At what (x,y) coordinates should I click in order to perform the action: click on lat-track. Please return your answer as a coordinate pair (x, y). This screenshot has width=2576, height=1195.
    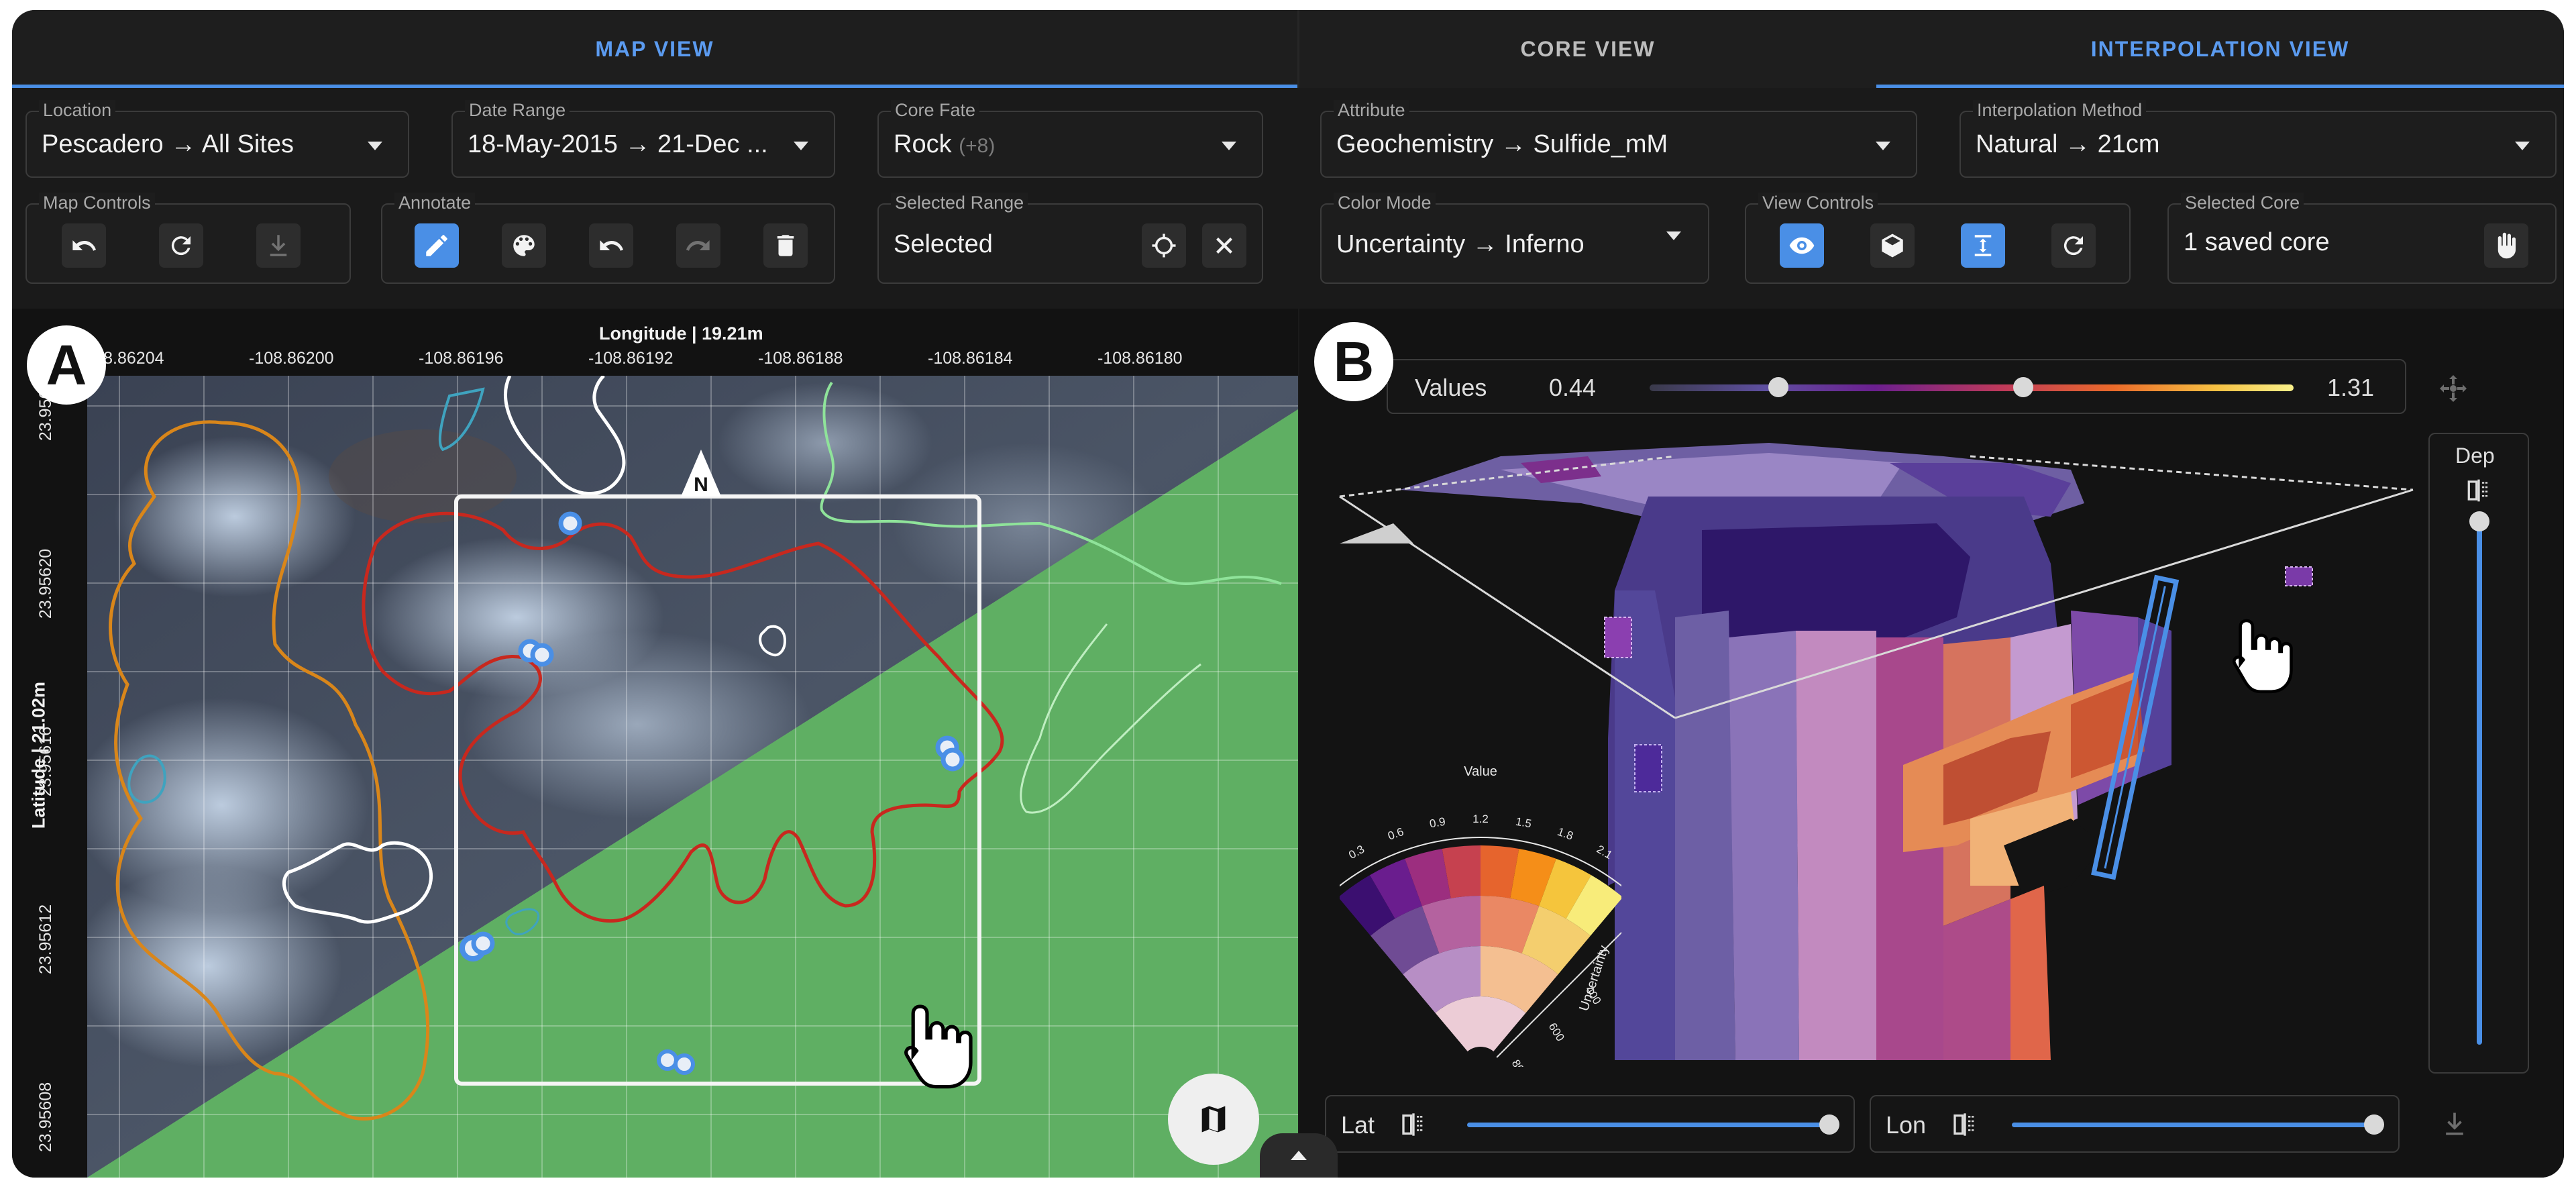
    Looking at the image, I should click on (1653, 1124).